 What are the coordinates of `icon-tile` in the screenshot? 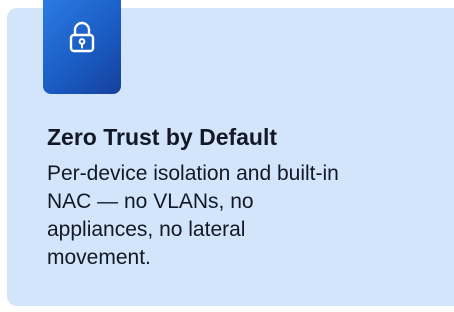 It's located at (82, 47).